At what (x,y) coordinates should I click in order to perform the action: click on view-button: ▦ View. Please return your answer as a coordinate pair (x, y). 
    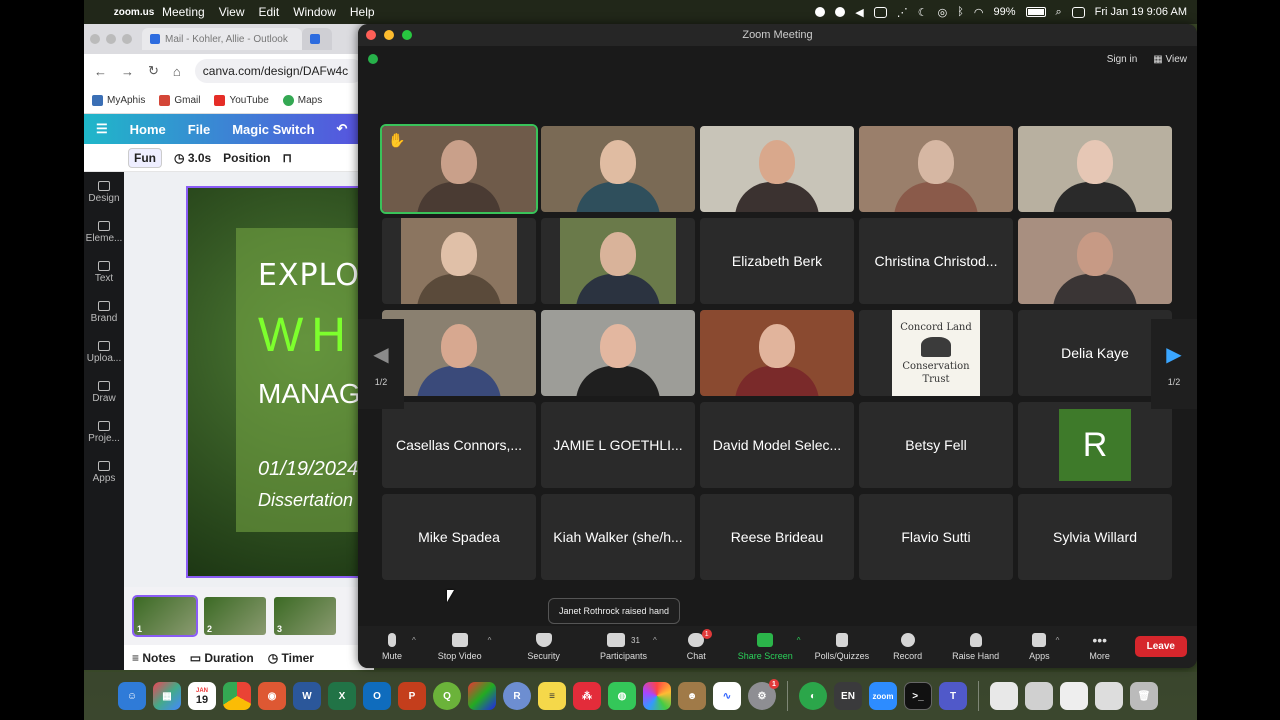
    Looking at the image, I should click on (1170, 59).